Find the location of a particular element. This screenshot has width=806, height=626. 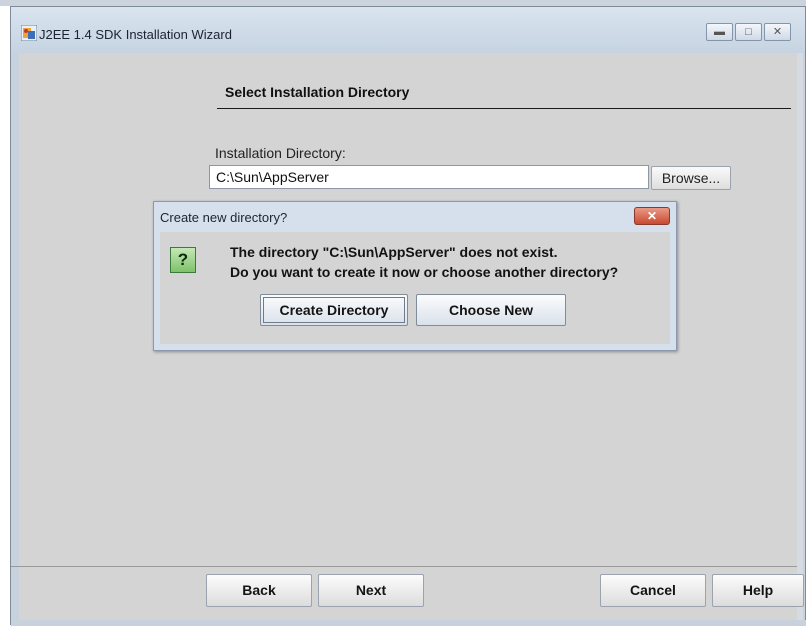

close-icon: ✕ is located at coordinates (777, 32).